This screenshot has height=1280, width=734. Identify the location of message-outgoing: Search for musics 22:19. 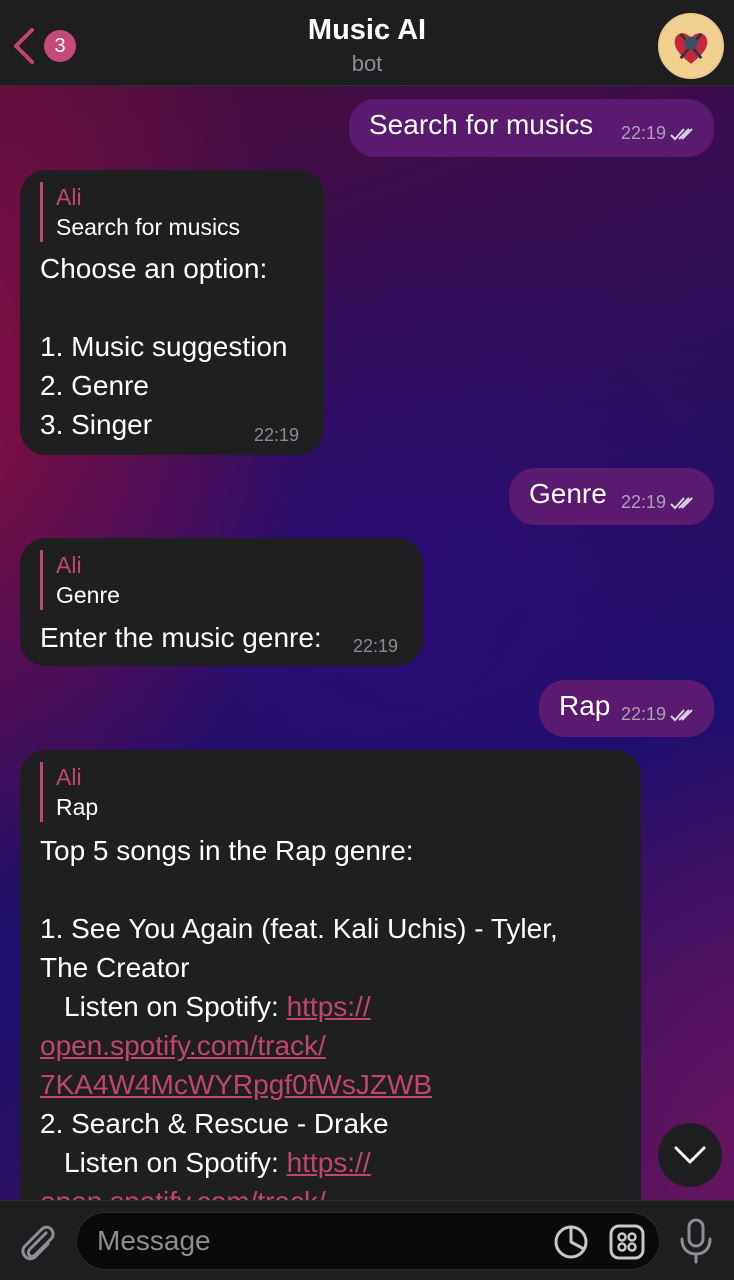
(531, 128).